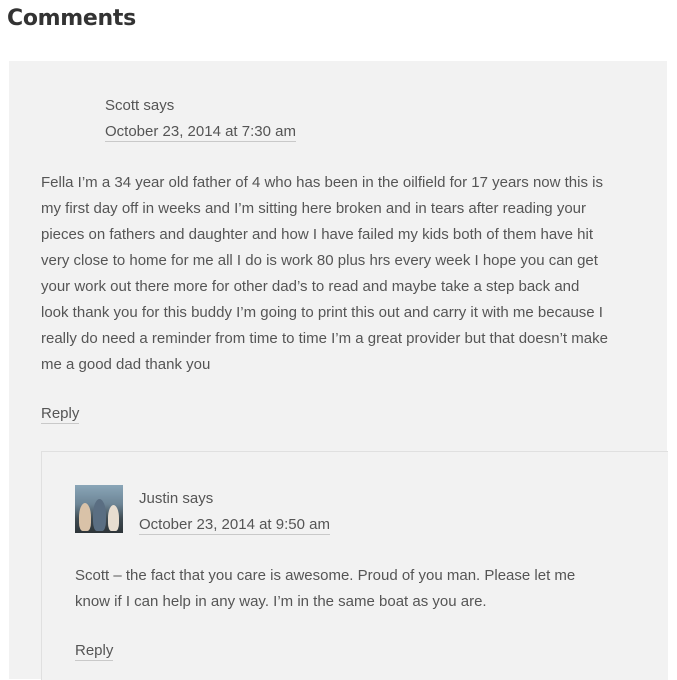 The height and width of the screenshot is (680, 677). What do you see at coordinates (71, 18) in the screenshot?
I see `comments-heading: Comments` at bounding box center [71, 18].